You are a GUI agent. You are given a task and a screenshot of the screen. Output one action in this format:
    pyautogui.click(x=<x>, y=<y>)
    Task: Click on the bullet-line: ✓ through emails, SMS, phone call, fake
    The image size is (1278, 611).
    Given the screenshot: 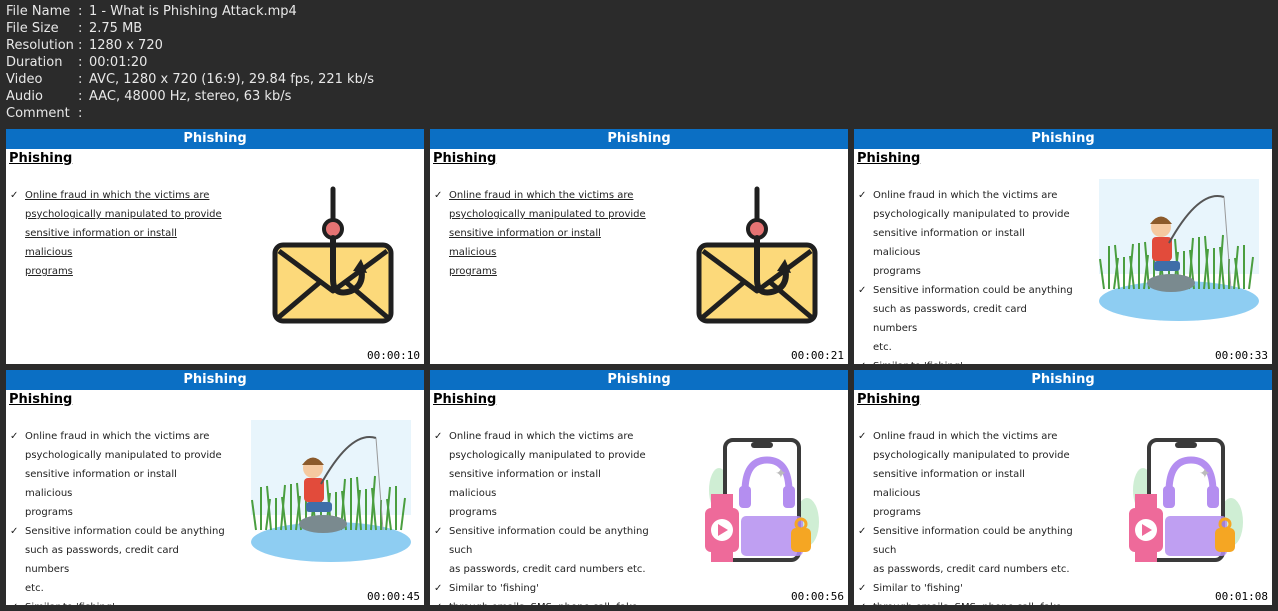 What is the action you would take?
    pyautogui.click(x=965, y=601)
    